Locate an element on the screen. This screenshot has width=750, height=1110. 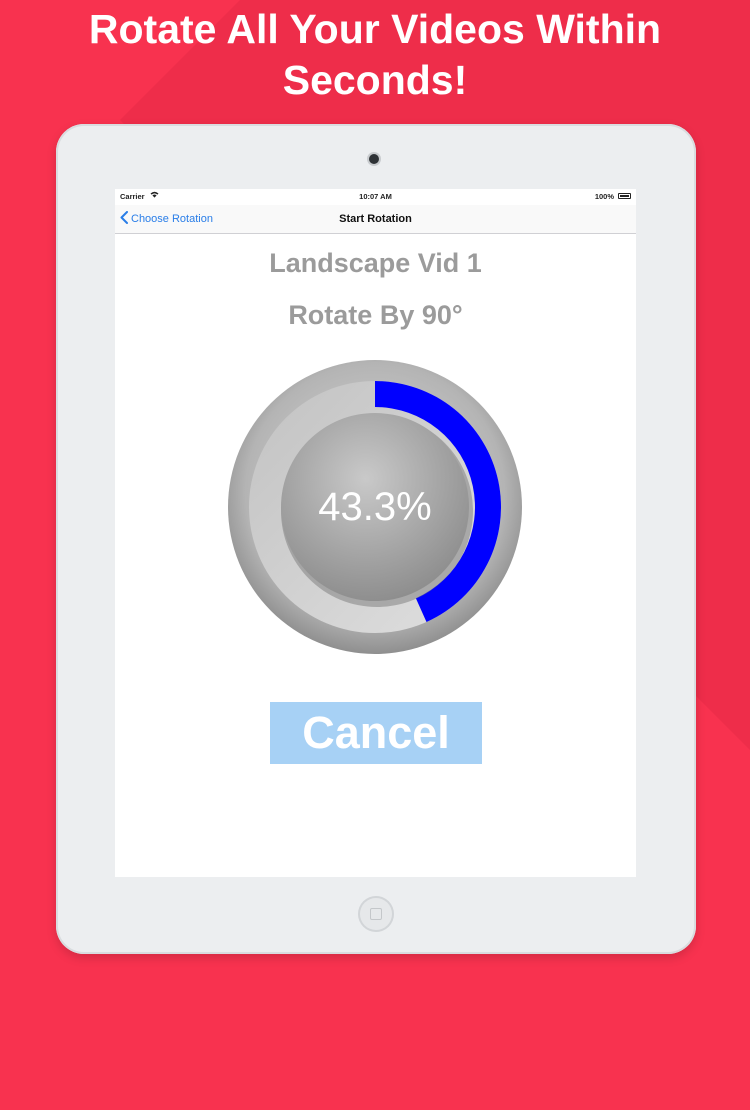
progress-ring: 43.3% is located at coordinates (375, 507).